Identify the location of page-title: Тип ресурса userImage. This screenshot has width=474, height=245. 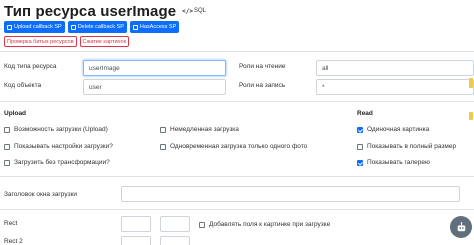
(90, 11).